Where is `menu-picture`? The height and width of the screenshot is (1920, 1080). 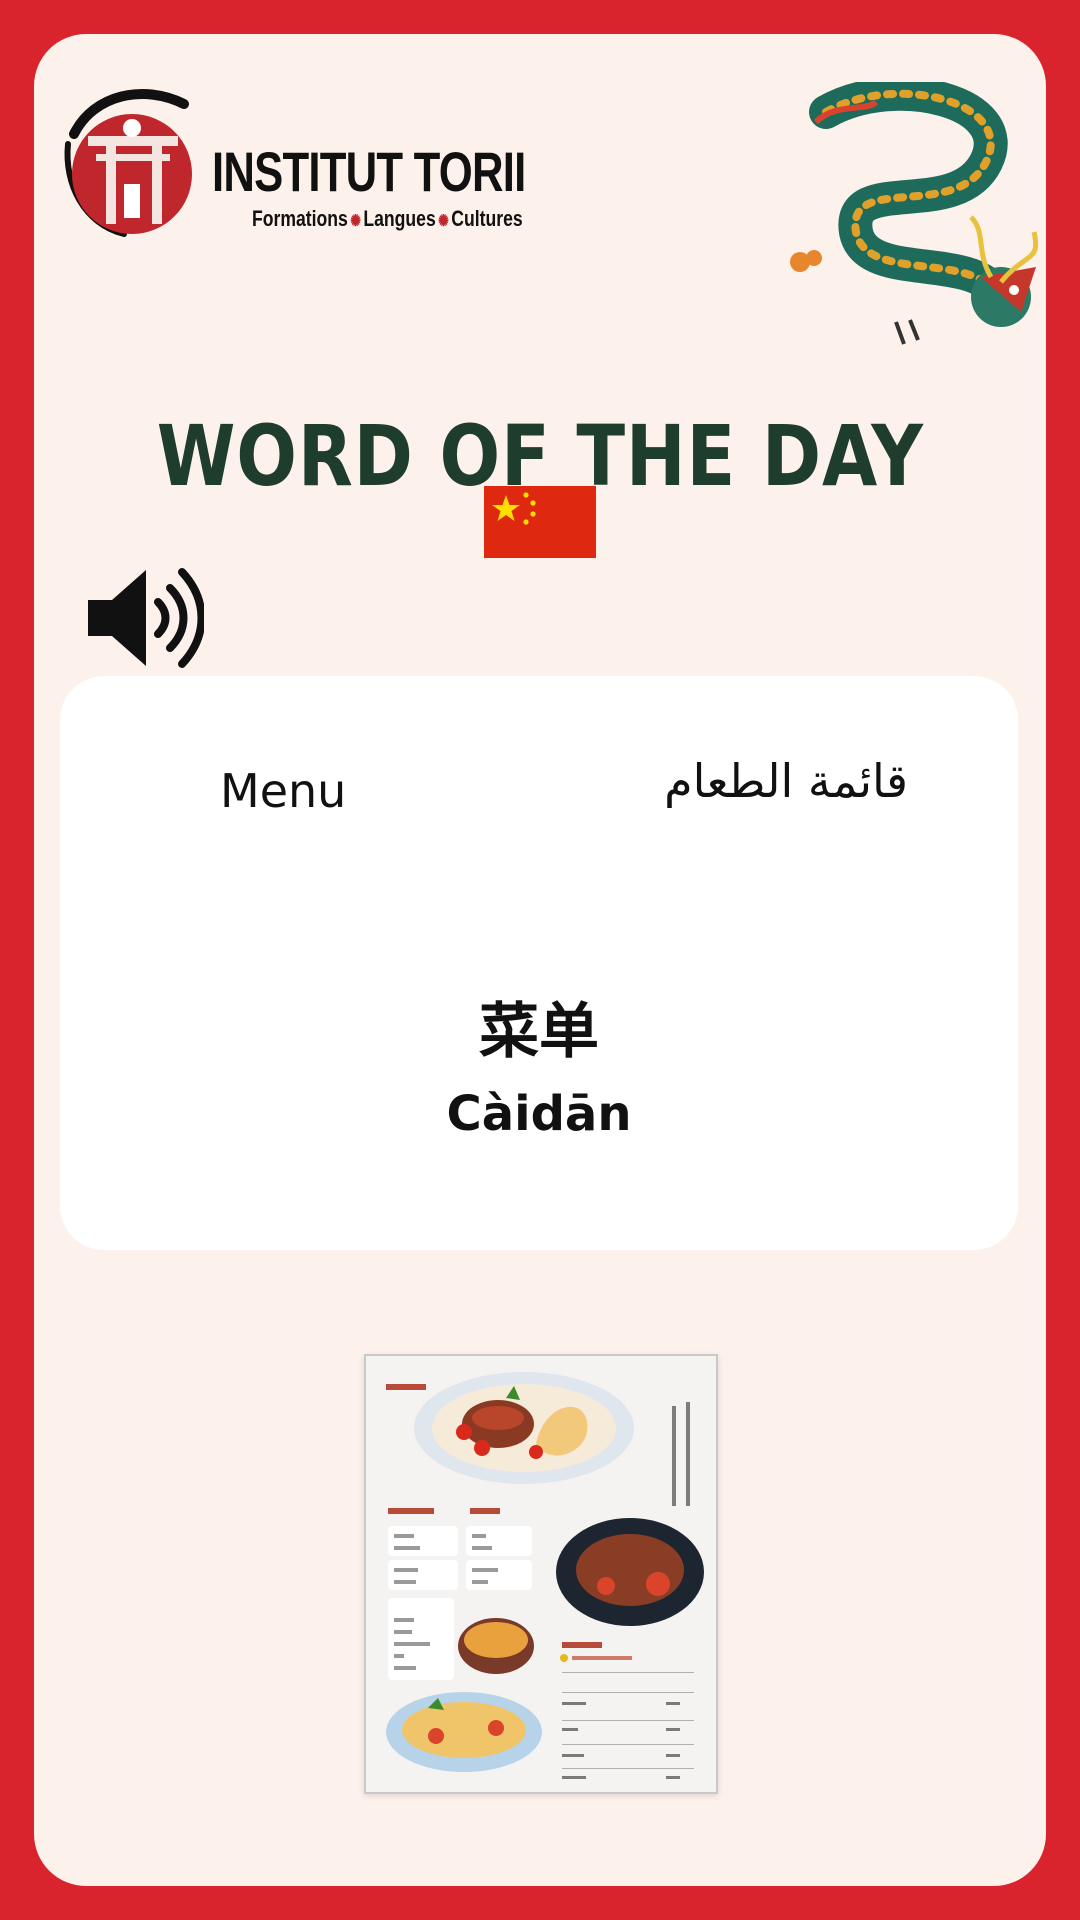
menu-picture is located at coordinates (545, 1575).